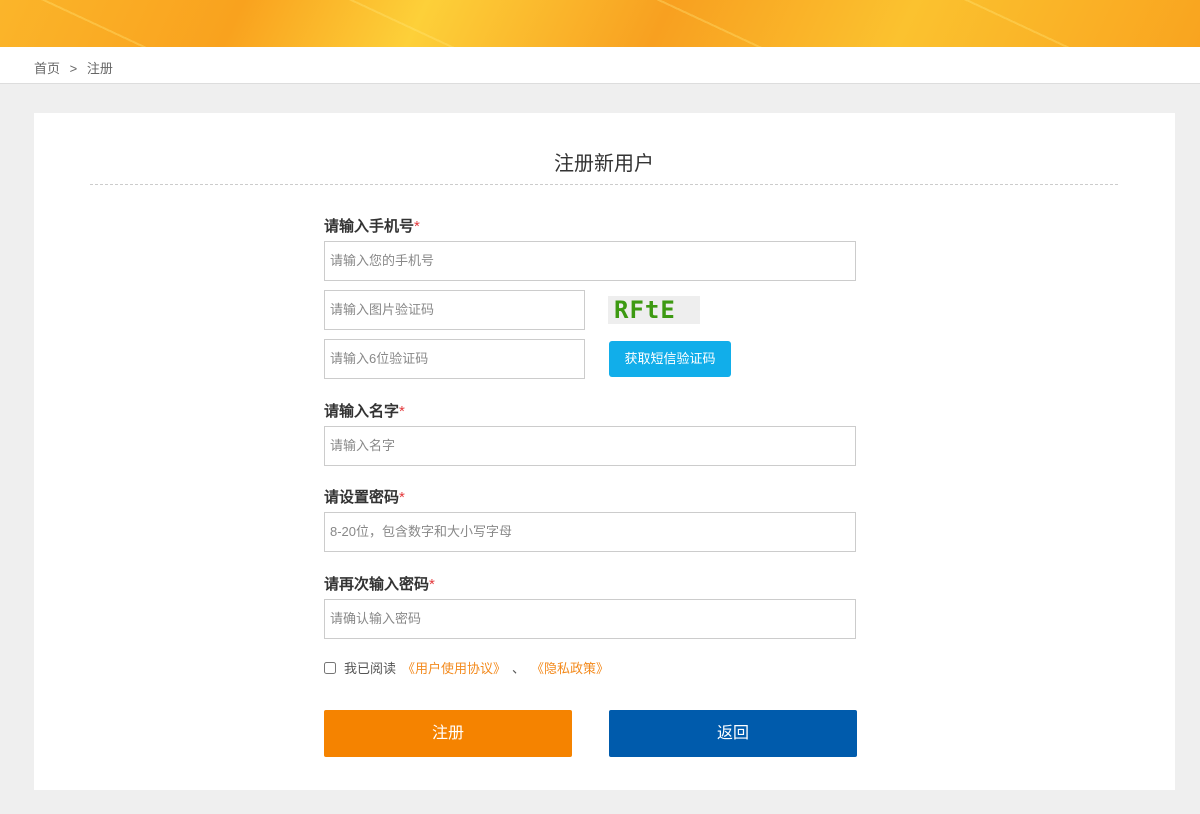 Image resolution: width=1200 pixels, height=814 pixels. What do you see at coordinates (600, 23) in the screenshot?
I see `header-banner` at bounding box center [600, 23].